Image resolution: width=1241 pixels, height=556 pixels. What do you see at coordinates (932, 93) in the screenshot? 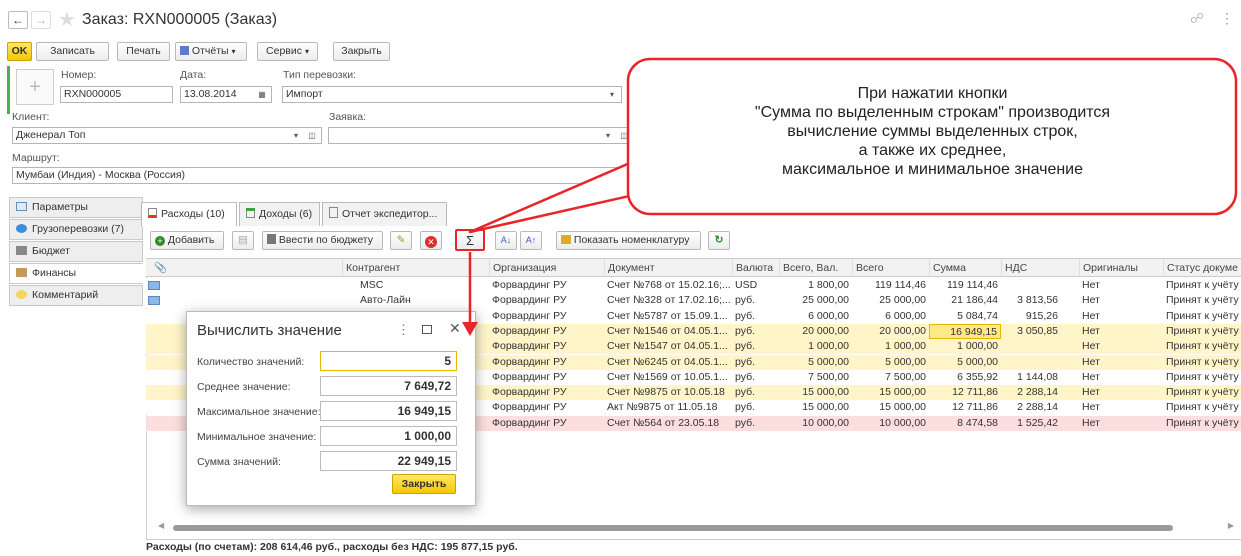
I see `callout-line: При нажатии кнопки` at bounding box center [932, 93].